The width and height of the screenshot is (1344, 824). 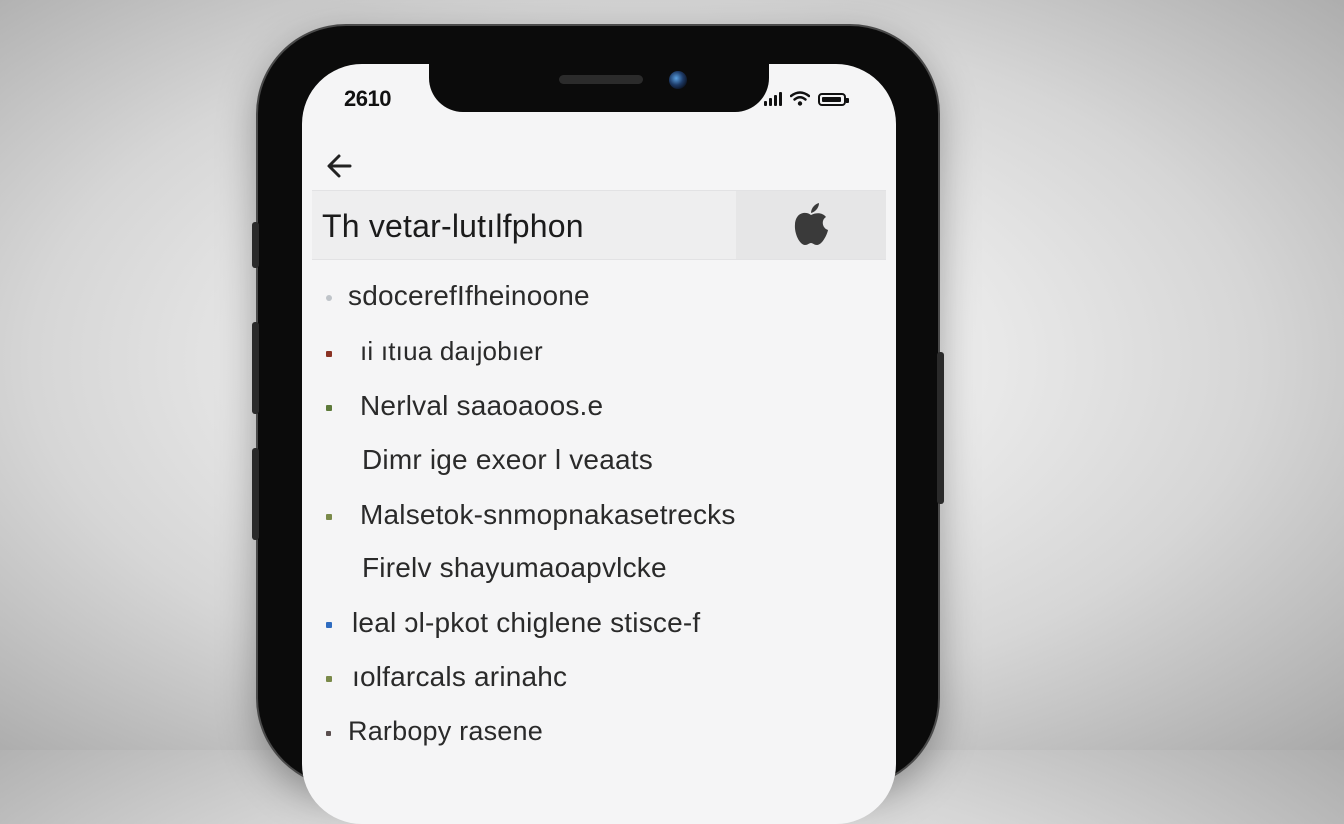 I want to click on header-card: Th vetar-lutılfphon, so click(x=599, y=225).